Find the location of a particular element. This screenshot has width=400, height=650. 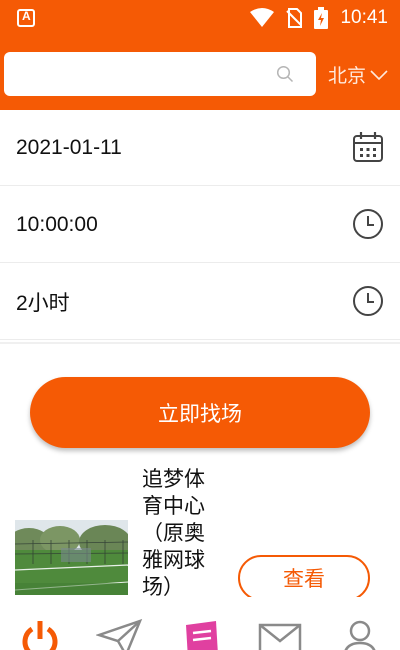

no-sim-icon is located at coordinates (294, 18).